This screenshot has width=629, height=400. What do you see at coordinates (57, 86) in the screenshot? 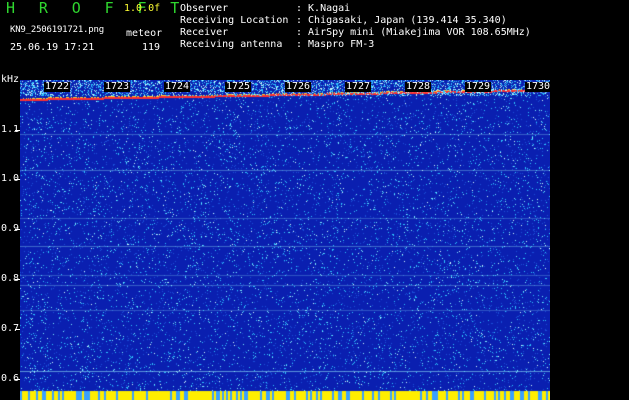
I see `time-marker-label: 1722` at bounding box center [57, 86].